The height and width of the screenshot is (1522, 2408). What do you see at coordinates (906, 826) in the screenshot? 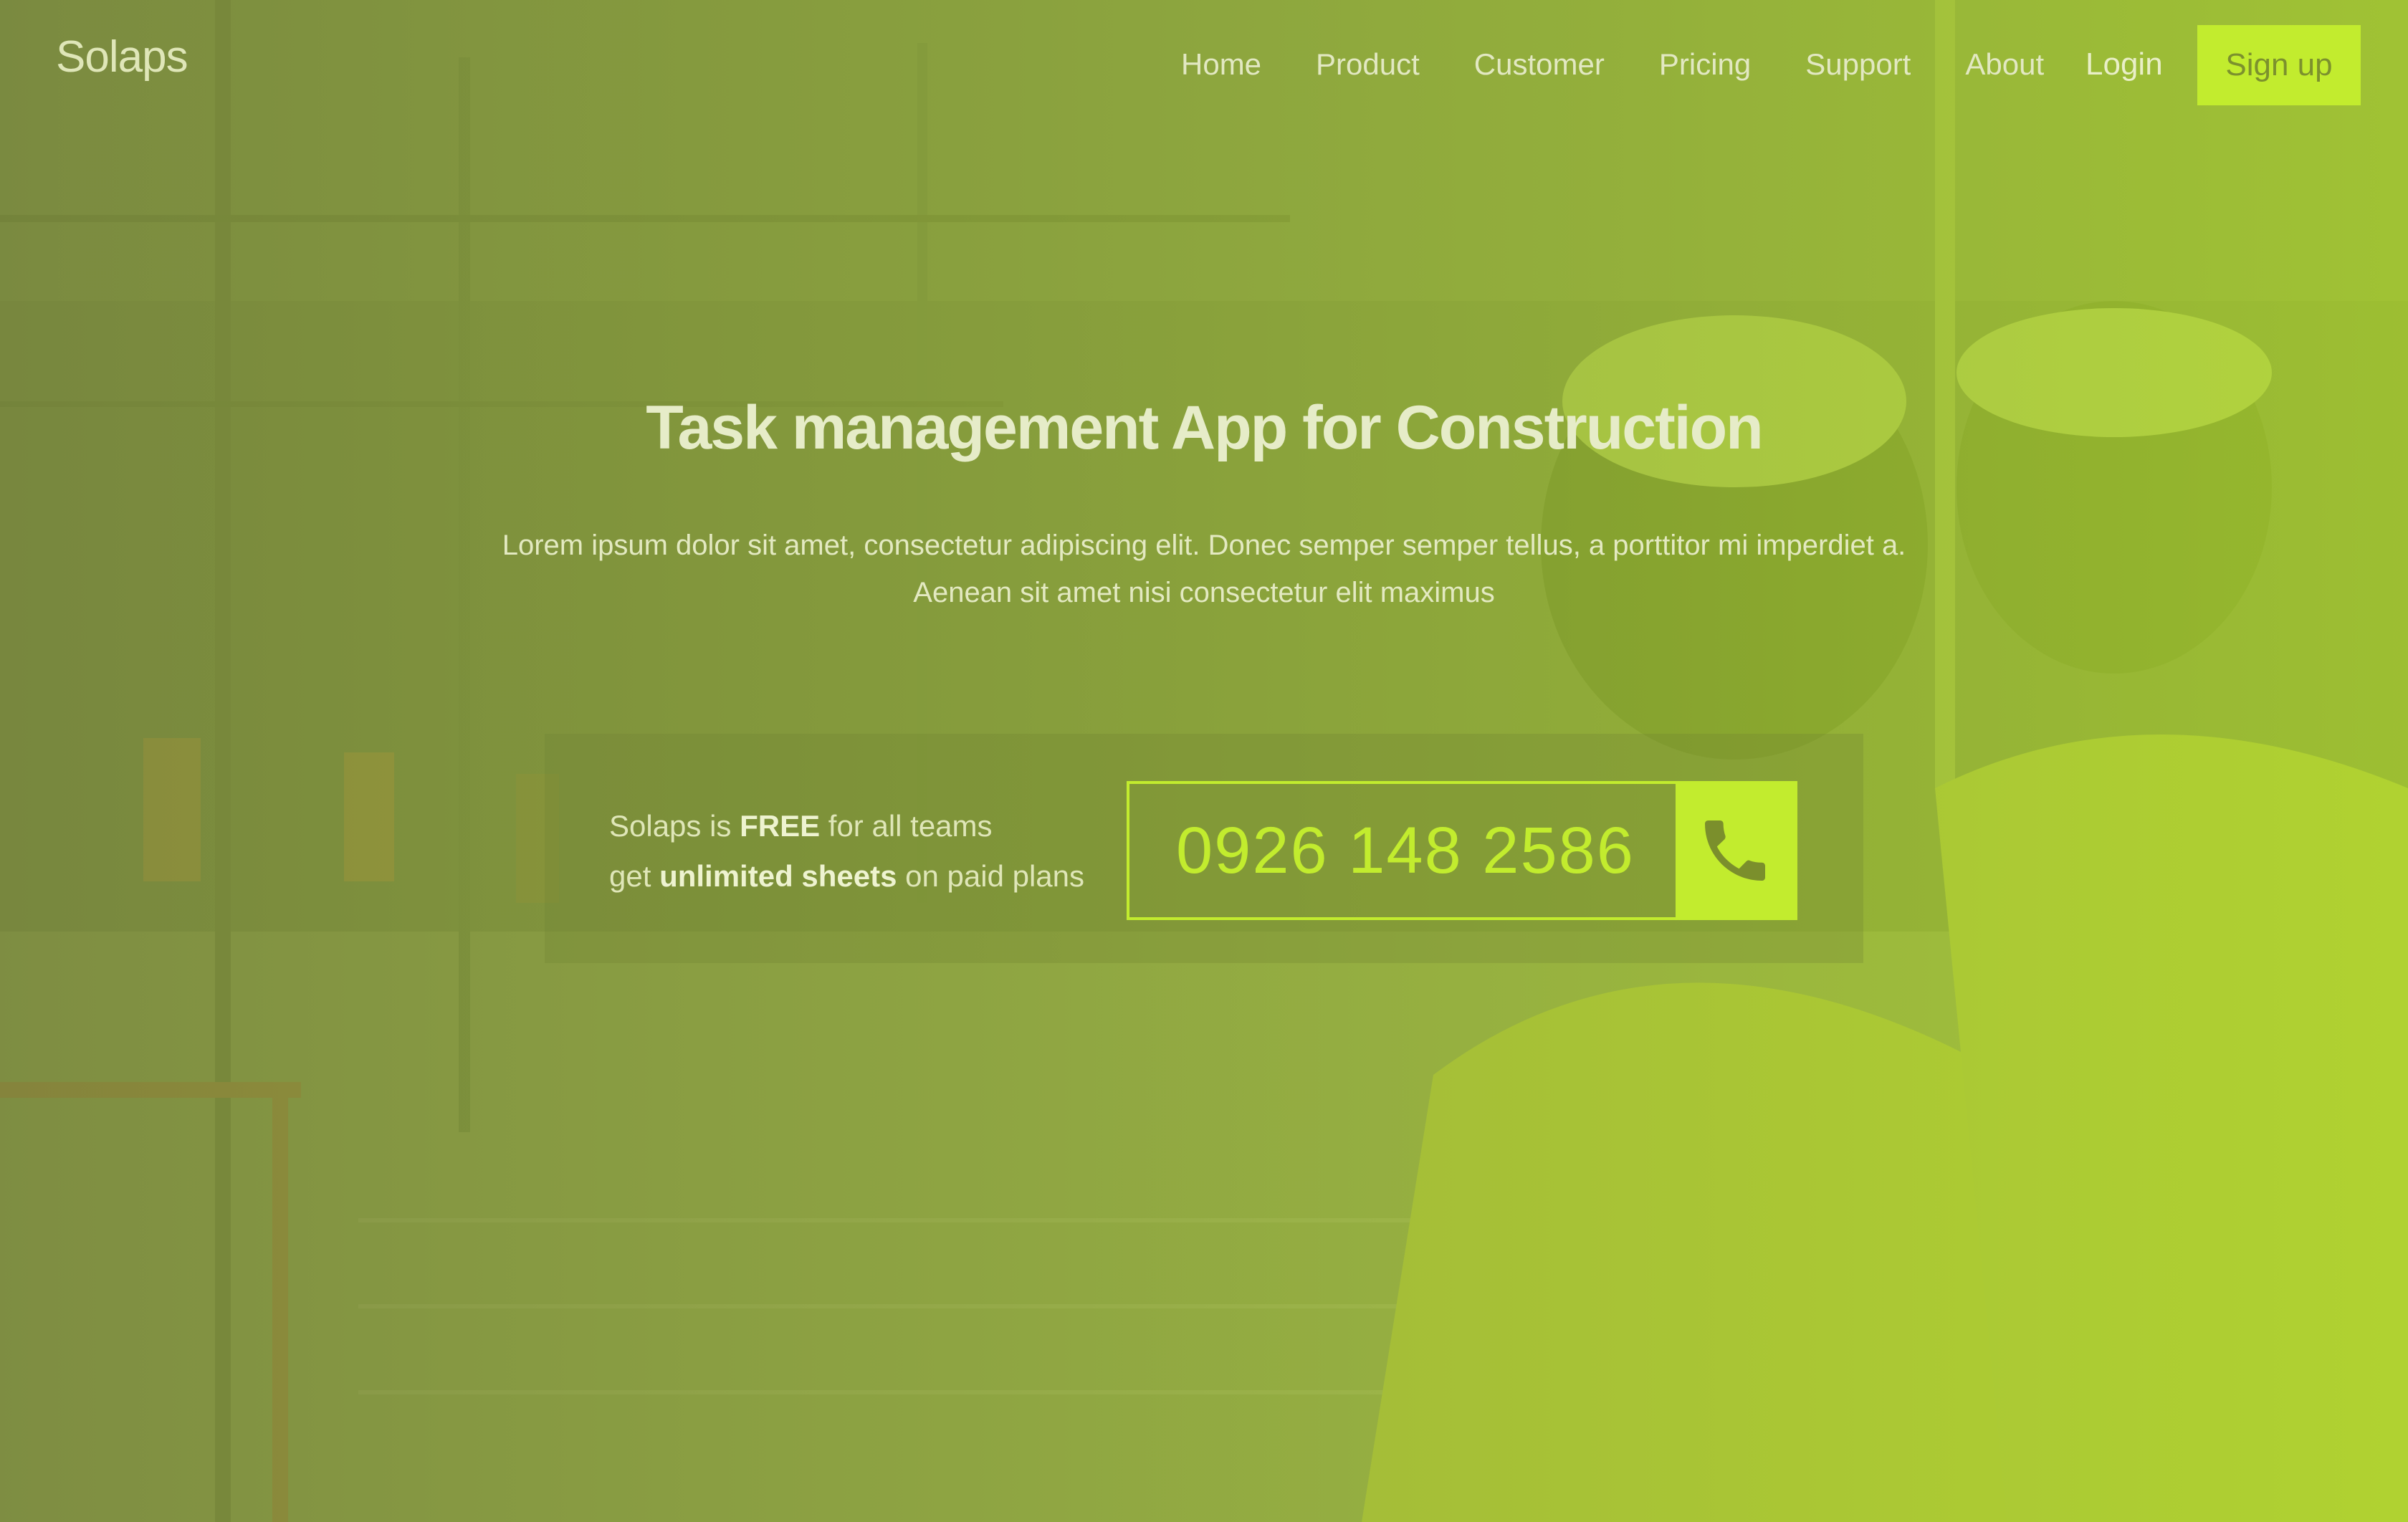
I see `offer-line1-suffix: for all teams` at bounding box center [906, 826].